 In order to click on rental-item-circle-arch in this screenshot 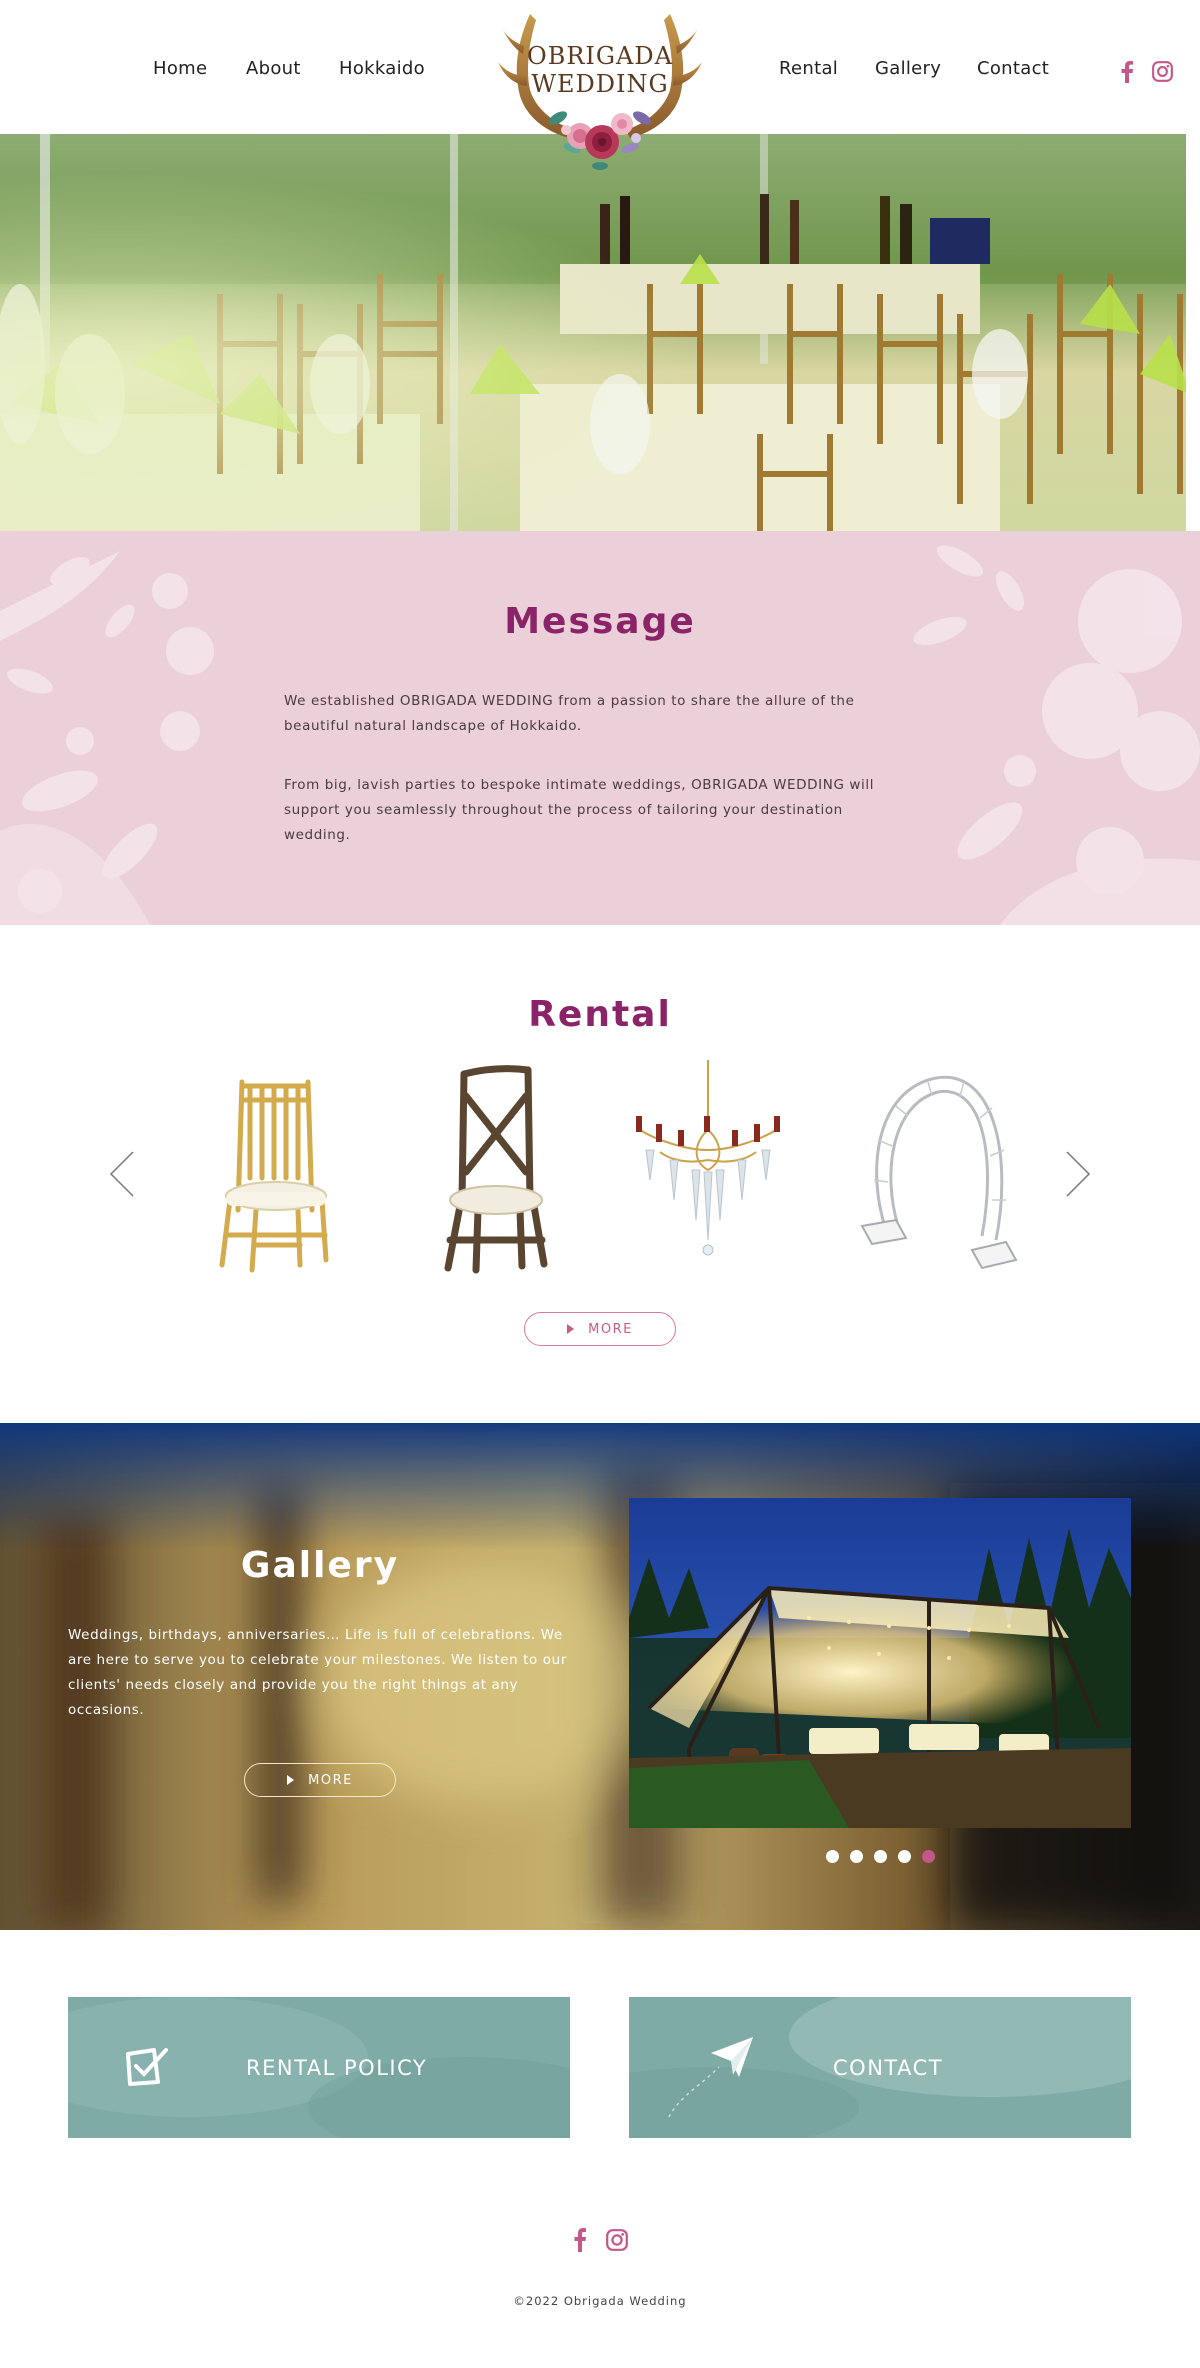, I will do `click(938, 1167)`.